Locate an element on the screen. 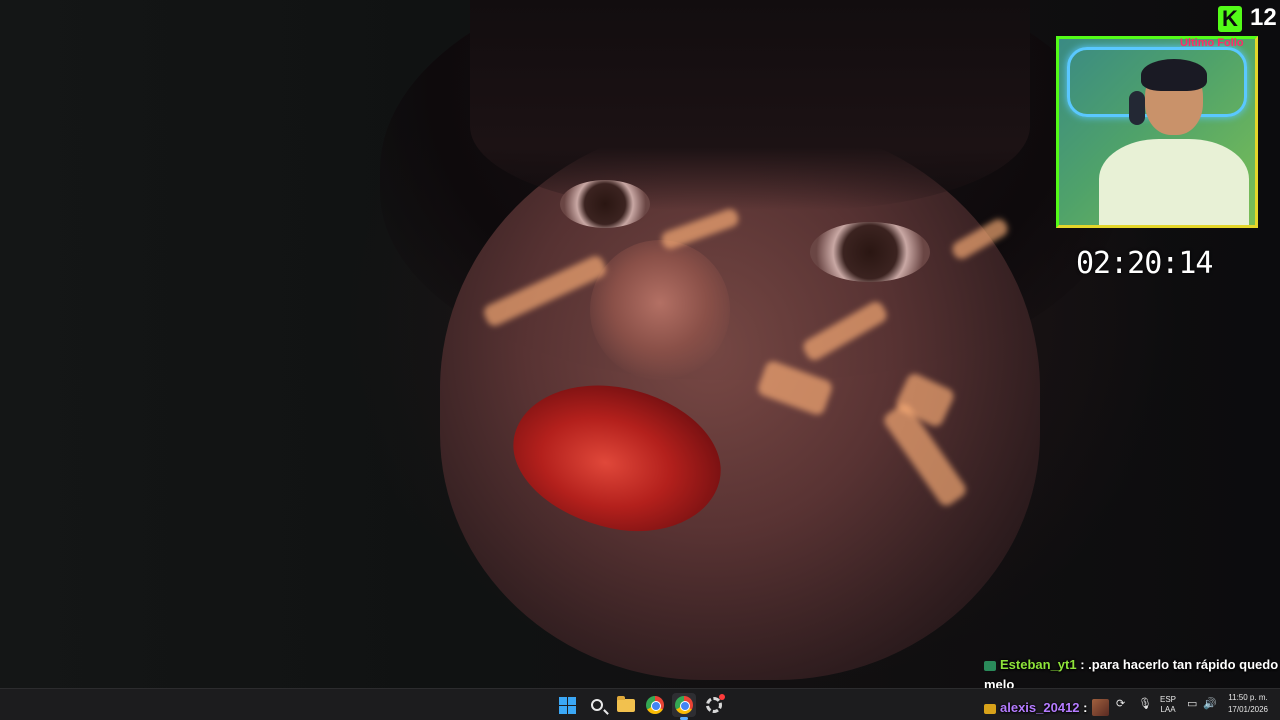  gear-icon is located at coordinates (715, 703).